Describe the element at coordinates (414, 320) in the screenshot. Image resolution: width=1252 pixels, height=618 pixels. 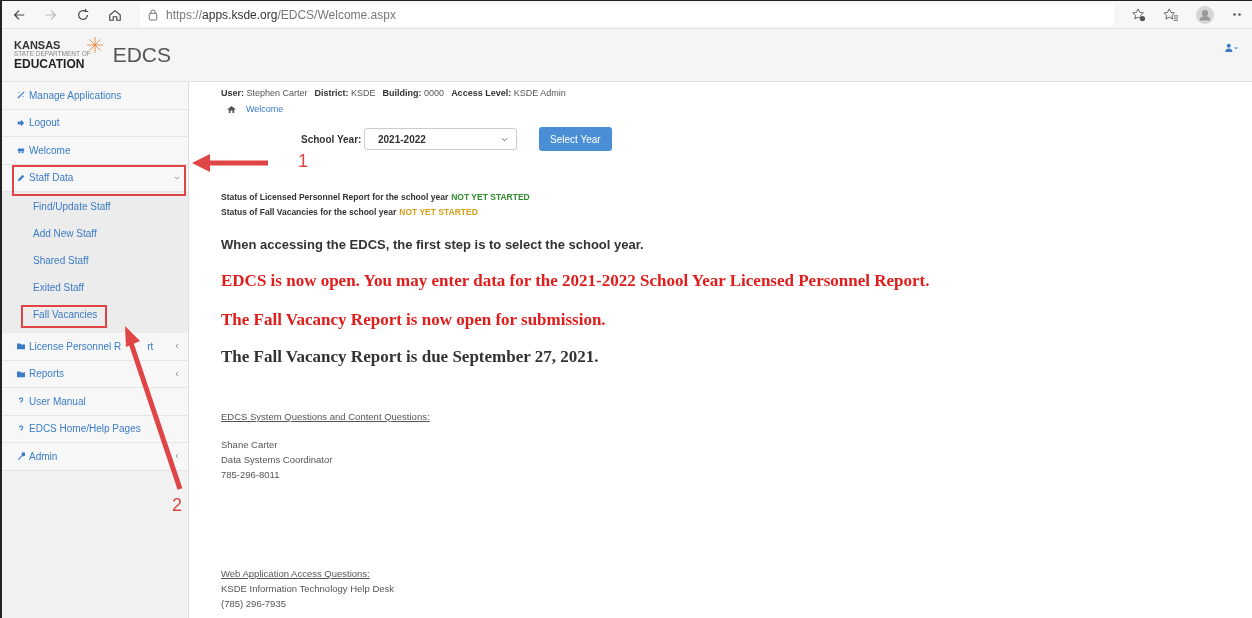
I see `notice-text: The Fall Vacancy Report is now open for submission.` at that location.